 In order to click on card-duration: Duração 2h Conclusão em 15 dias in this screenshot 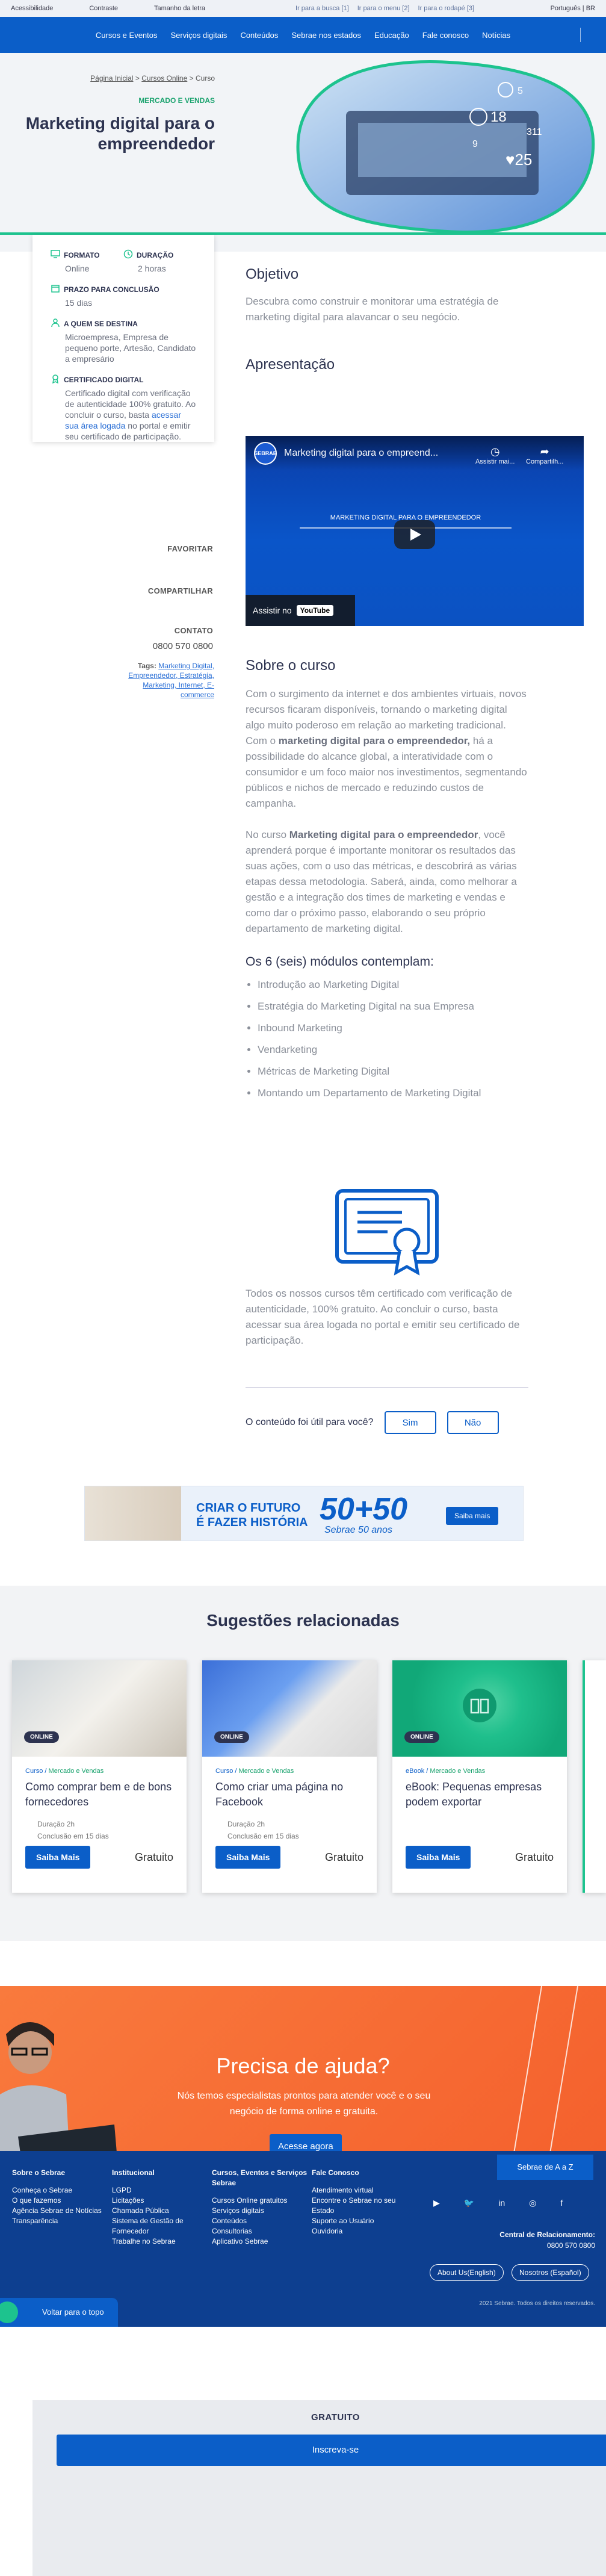, I will do `click(99, 1830)`.